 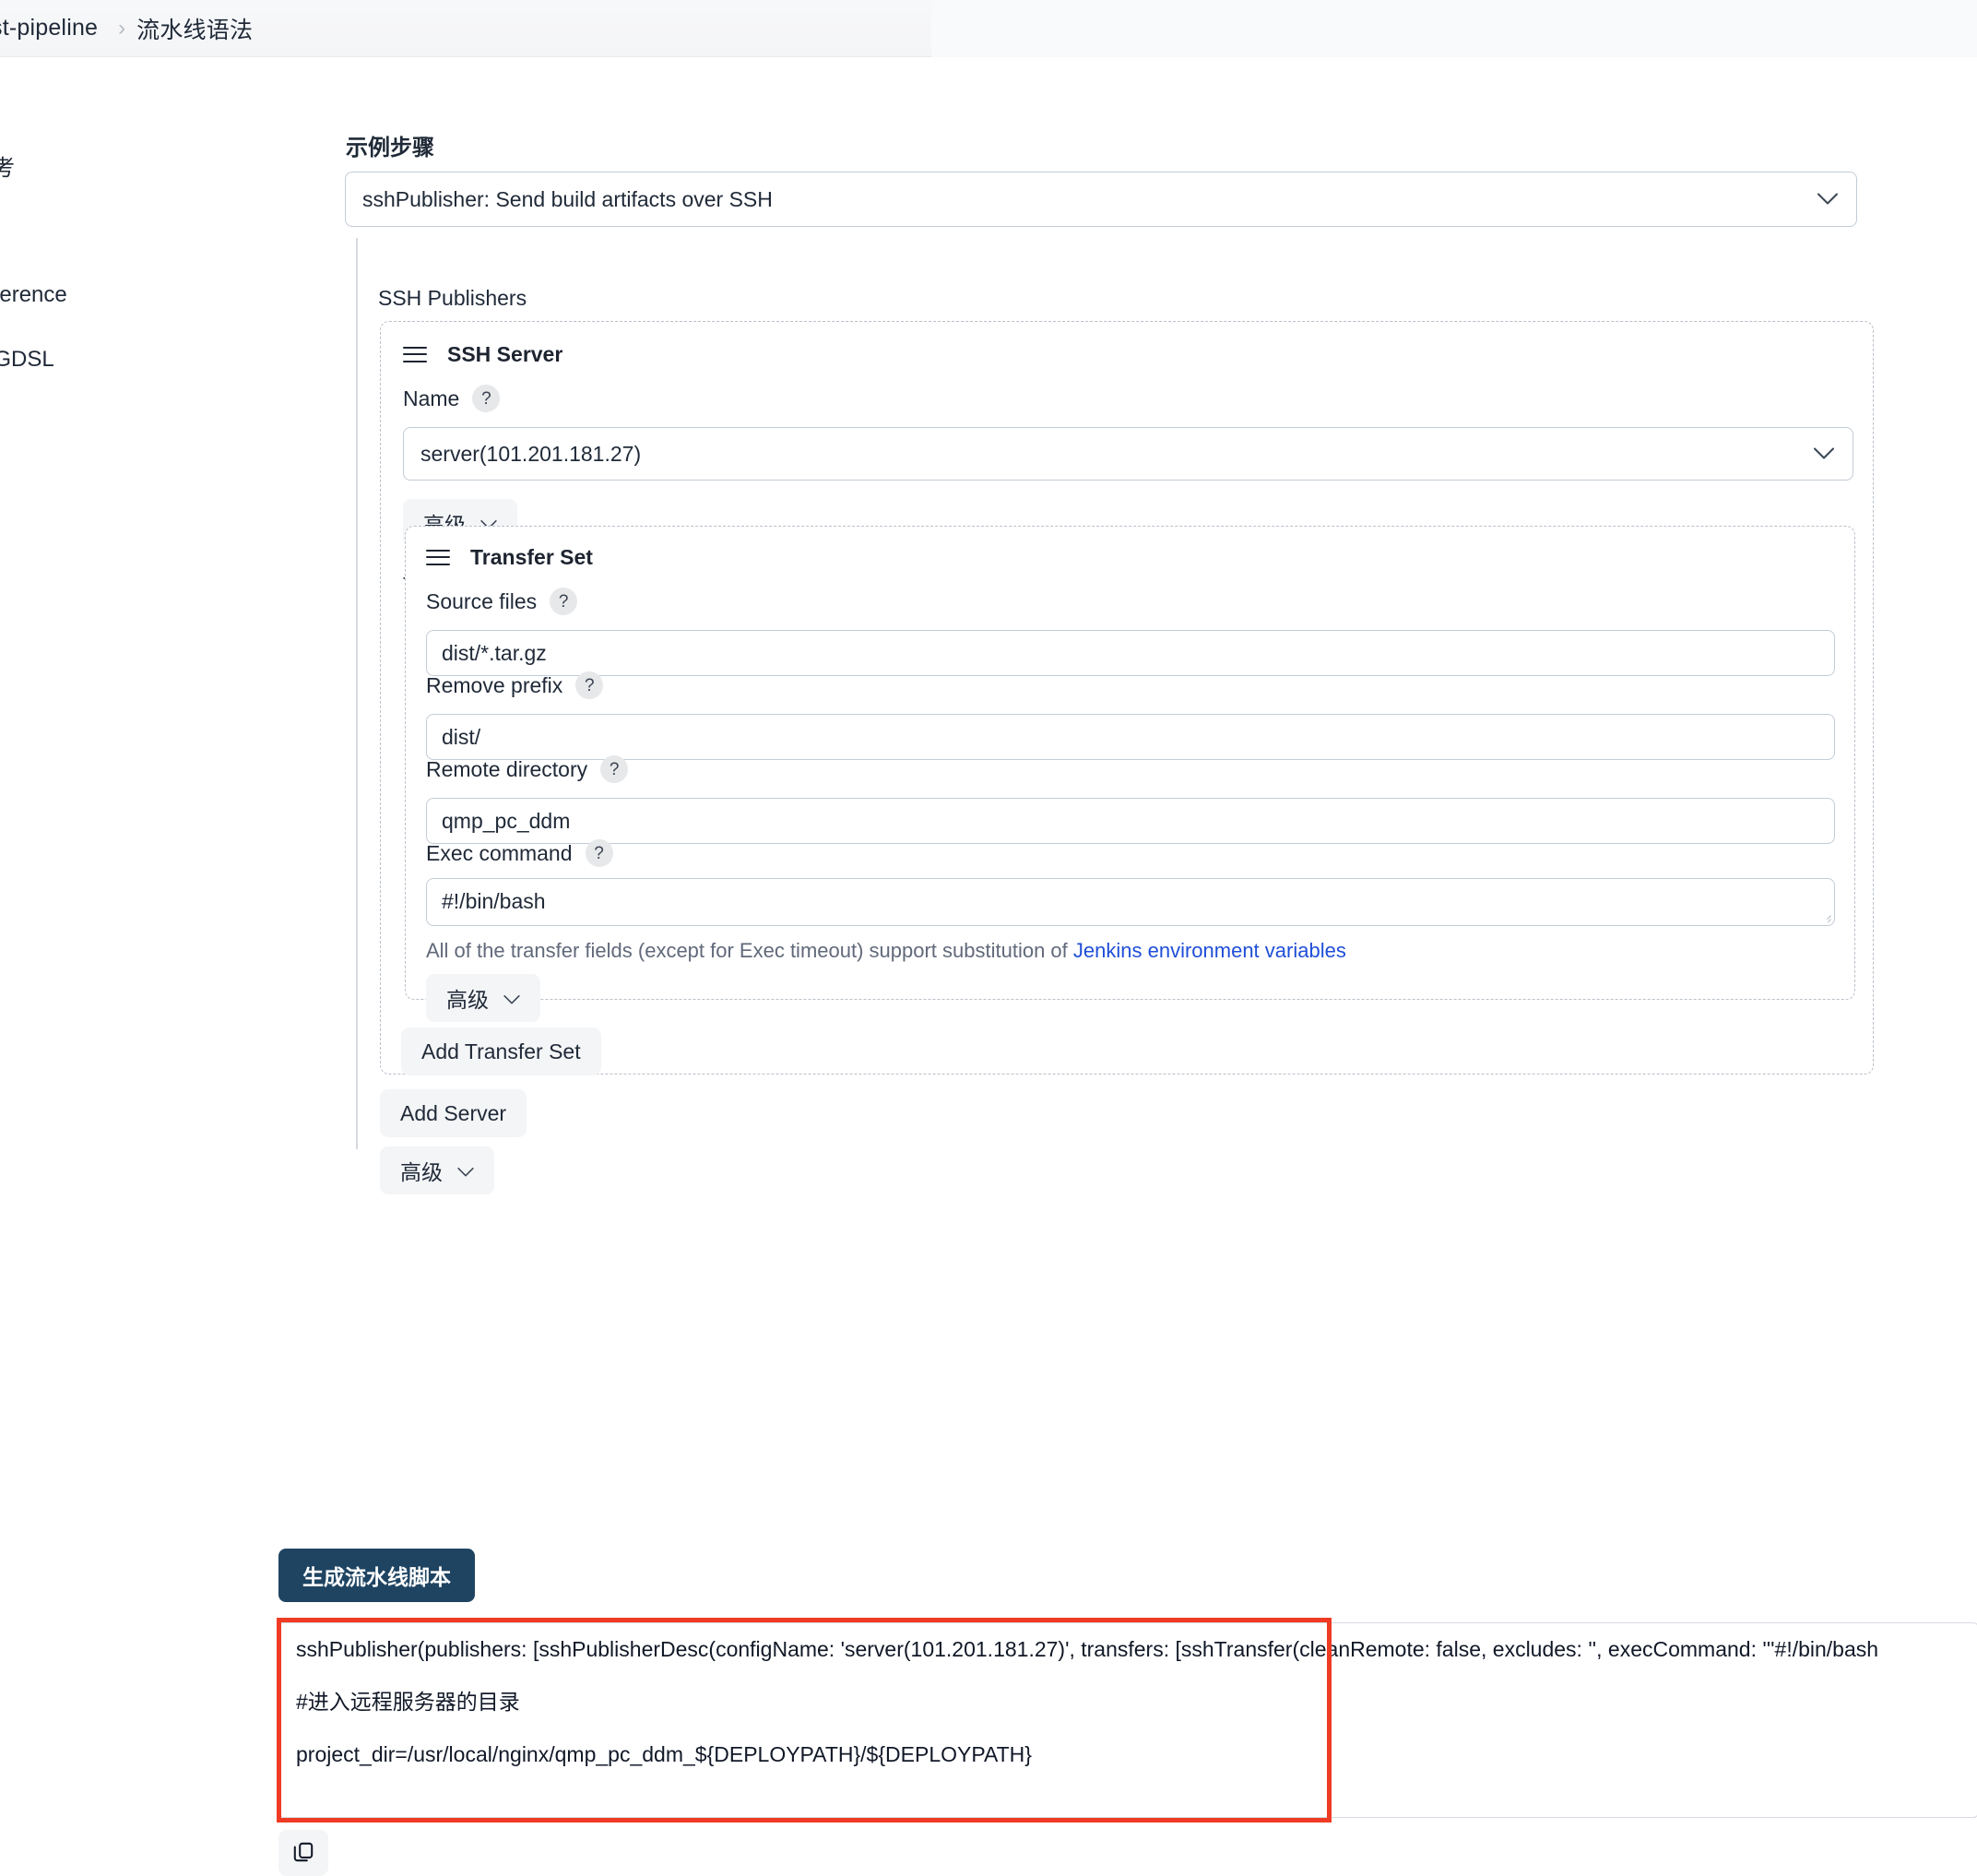 I want to click on transfer-set-advanced-label: 高级, so click(x=467, y=1000).